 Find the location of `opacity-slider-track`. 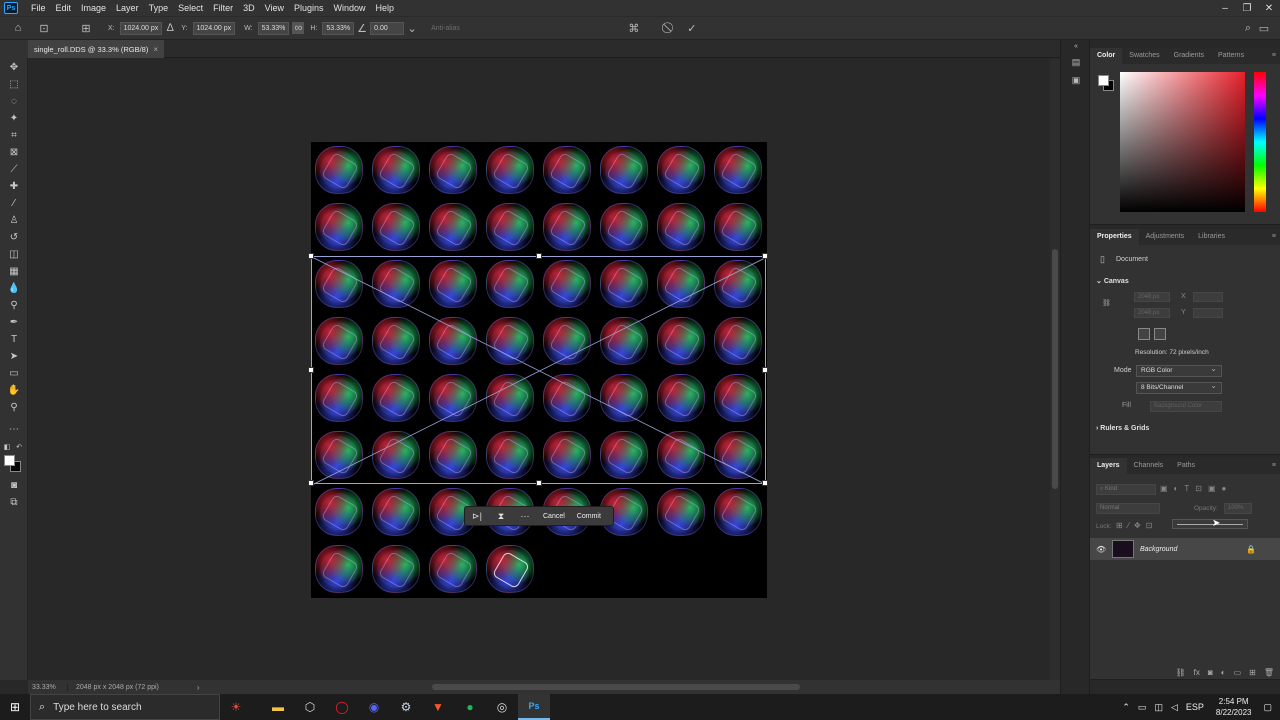

opacity-slider-track is located at coordinates (1210, 524).